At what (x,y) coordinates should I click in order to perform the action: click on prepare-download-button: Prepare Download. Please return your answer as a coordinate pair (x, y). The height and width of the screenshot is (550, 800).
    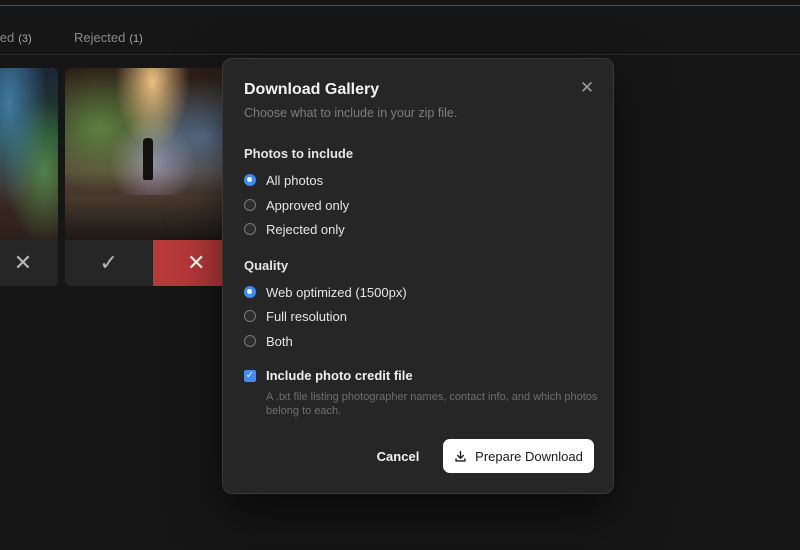
    Looking at the image, I should click on (518, 456).